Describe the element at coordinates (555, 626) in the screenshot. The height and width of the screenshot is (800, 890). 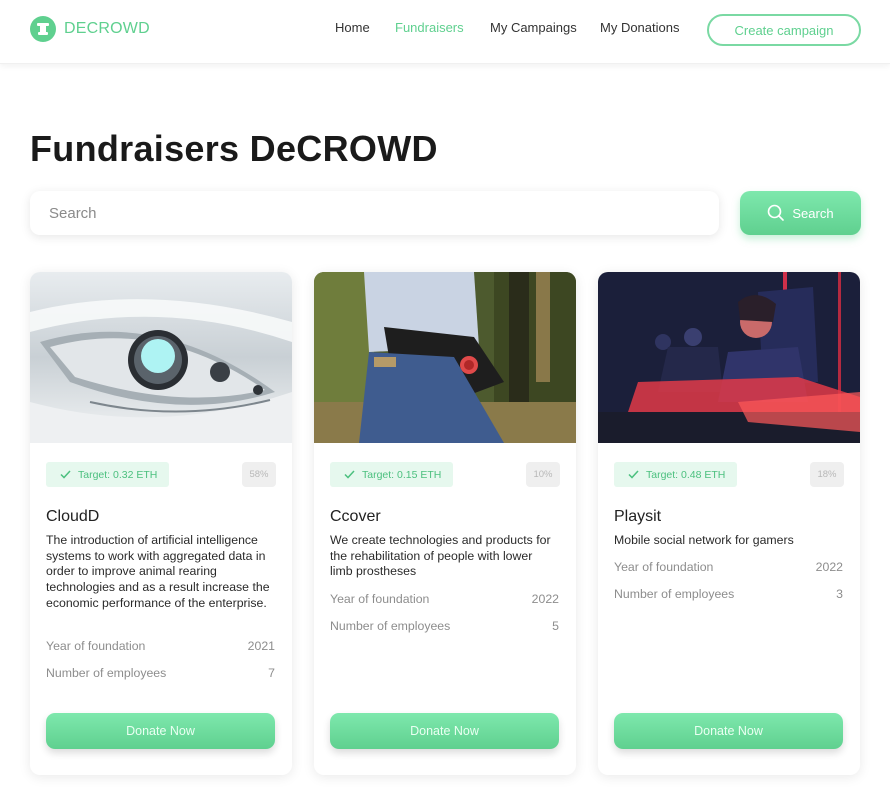
I see `stat-value: 5` at that location.